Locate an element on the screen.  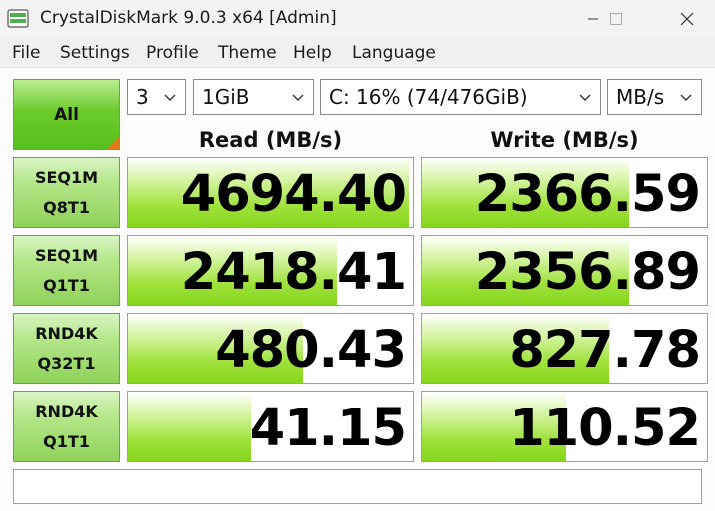
close-icon is located at coordinates (687, 18).